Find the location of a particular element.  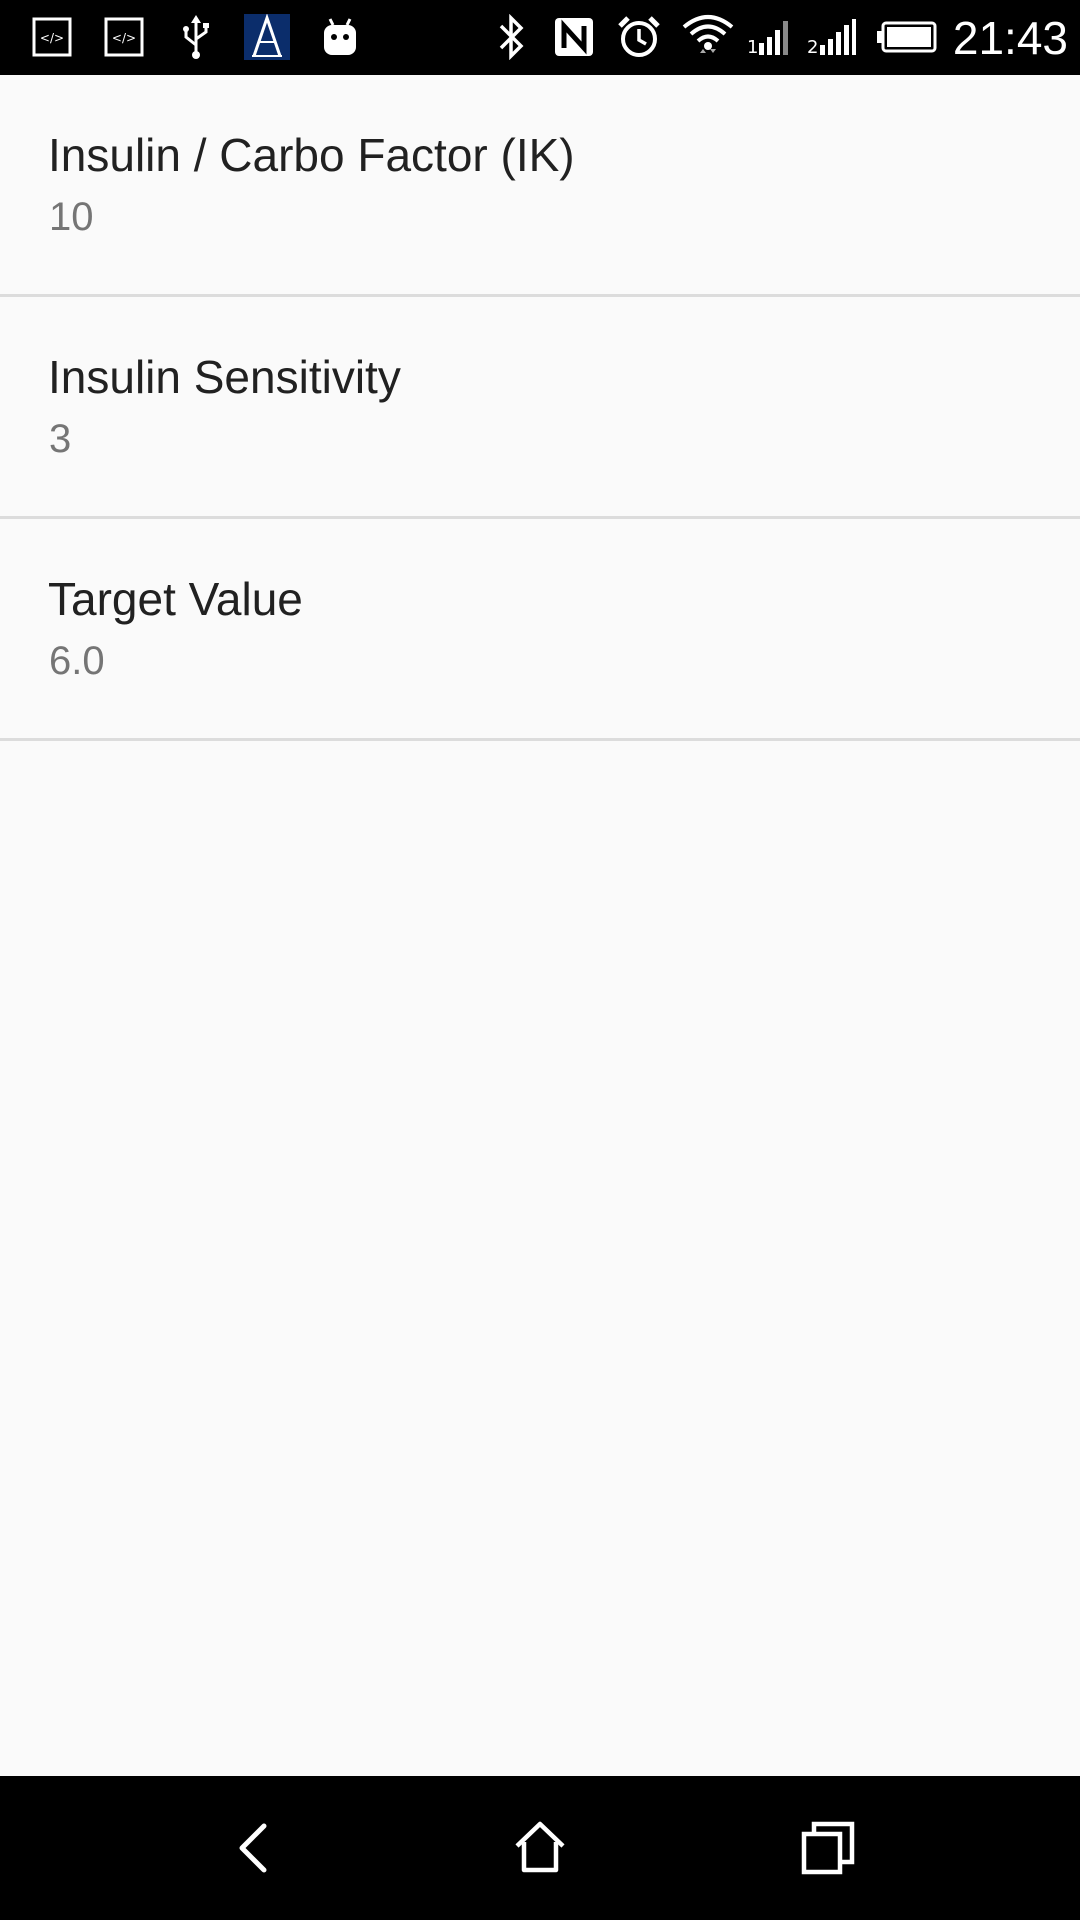

recents-button is located at coordinates (828, 1848).